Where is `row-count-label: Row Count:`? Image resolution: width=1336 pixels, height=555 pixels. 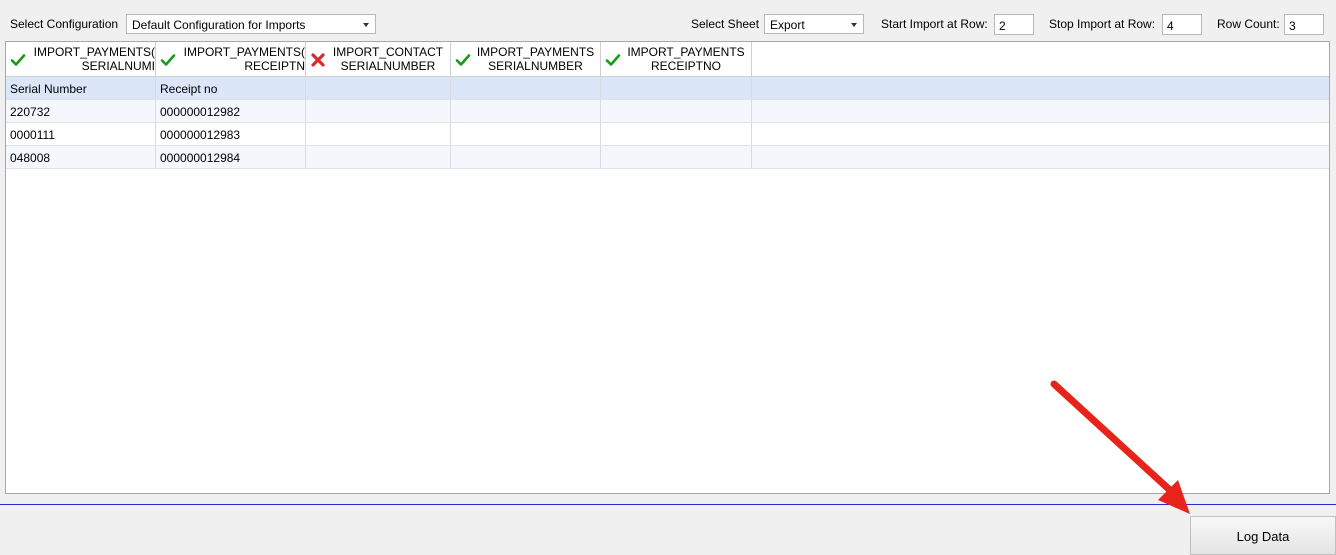 row-count-label: Row Count: is located at coordinates (1248, 24).